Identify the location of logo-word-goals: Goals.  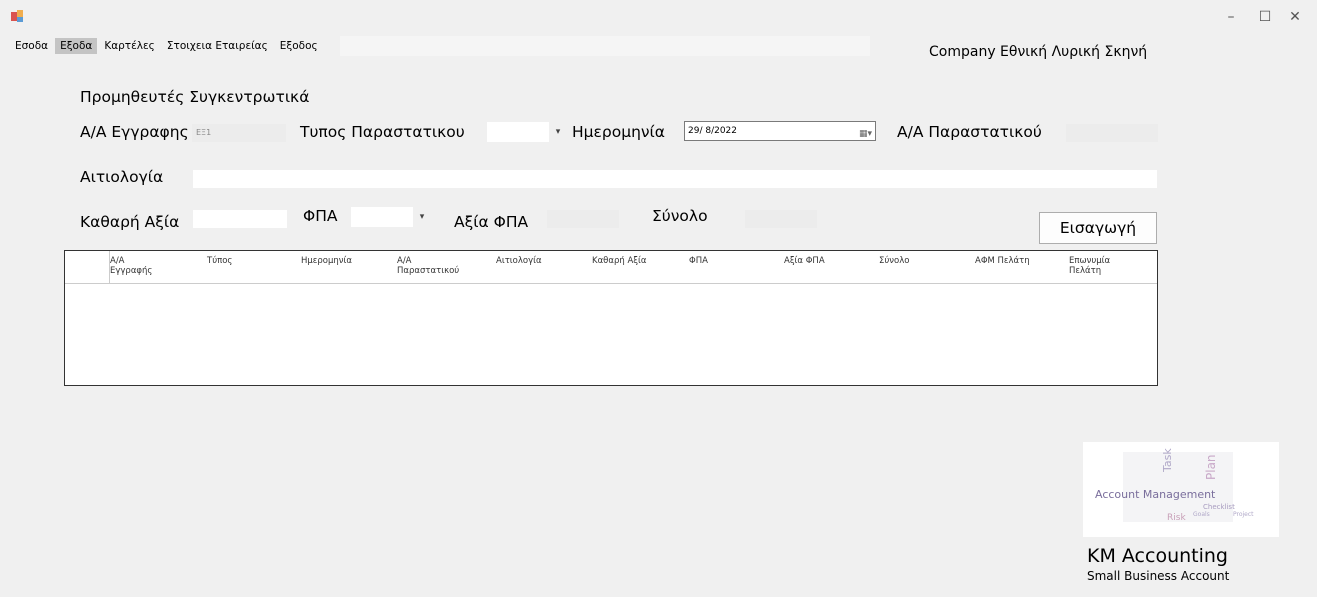
(1201, 514).